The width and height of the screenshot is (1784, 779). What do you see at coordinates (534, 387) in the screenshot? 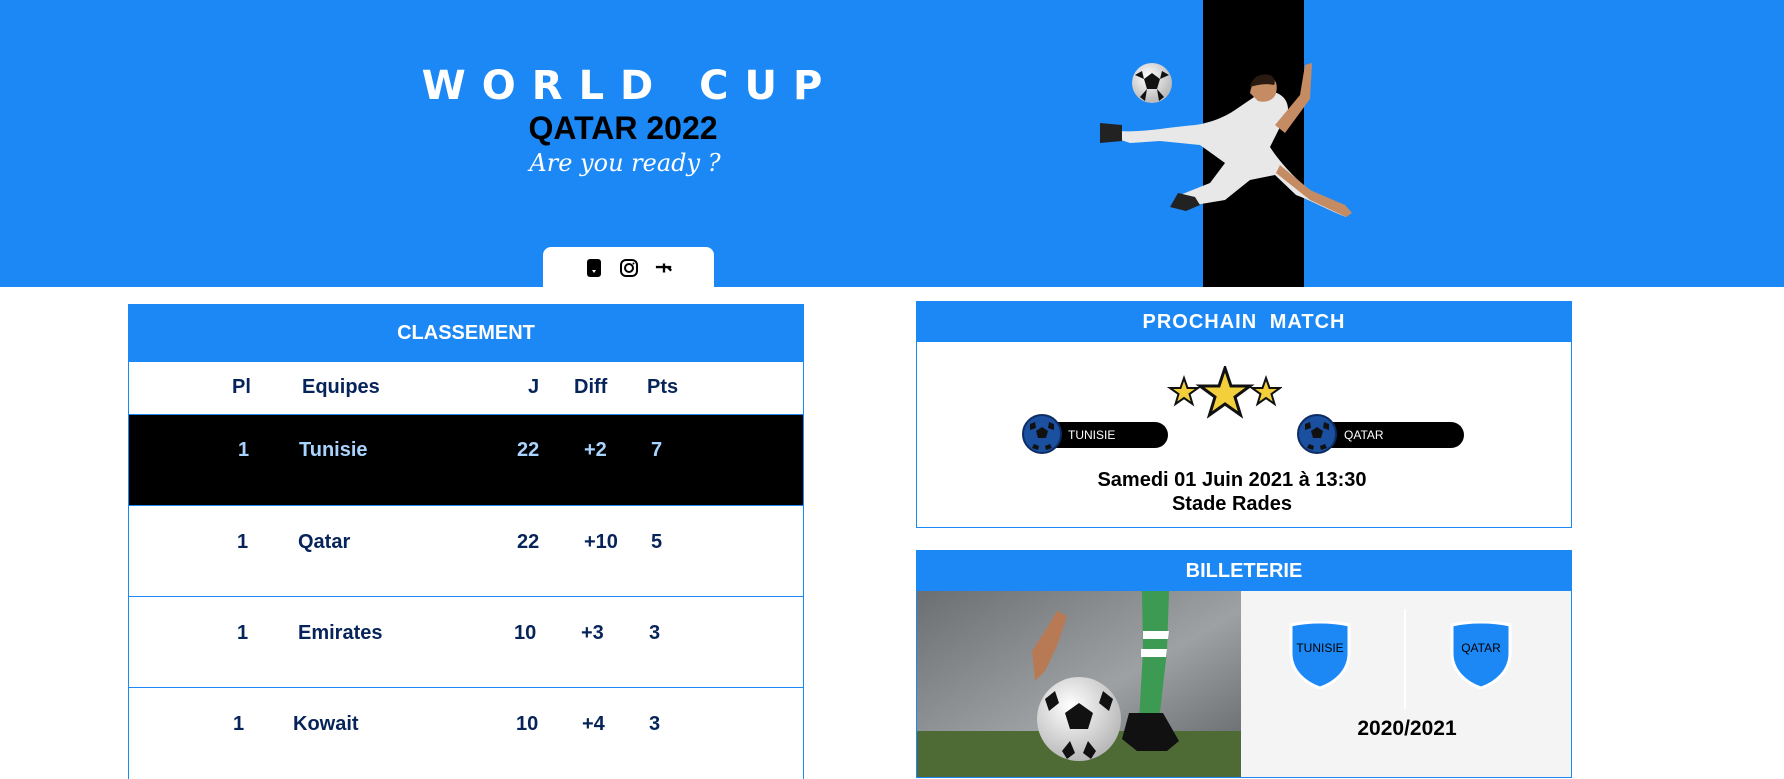
I see `col-j: J` at bounding box center [534, 387].